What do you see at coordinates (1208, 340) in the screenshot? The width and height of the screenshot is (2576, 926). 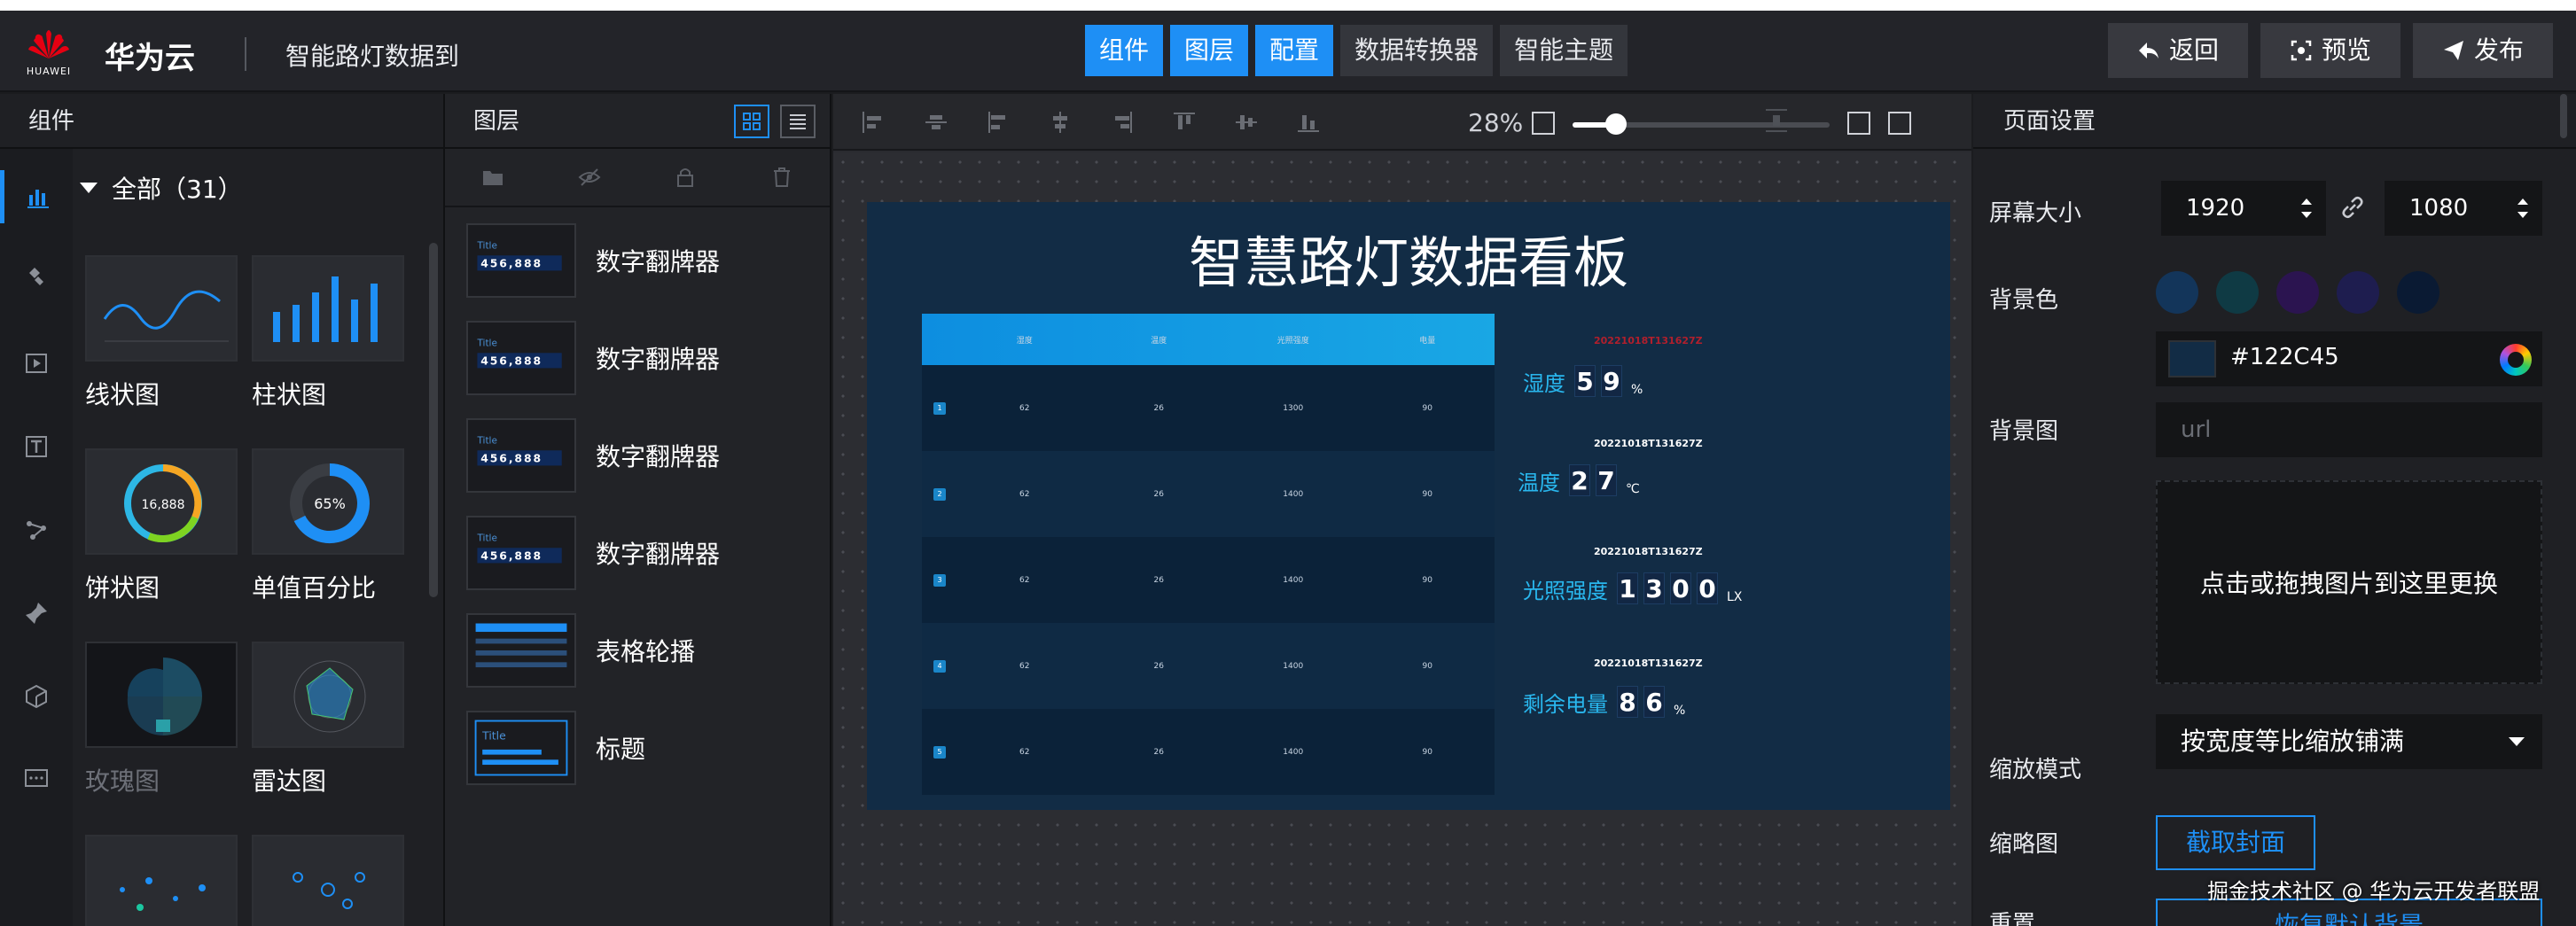 I see `table-header: 湿度 温度 光照强度 电量` at bounding box center [1208, 340].